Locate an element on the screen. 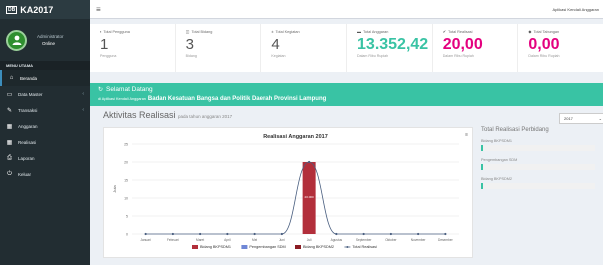 This screenshot has width=603, height=265. bar-data-label: 20.000 is located at coordinates (310, 197).